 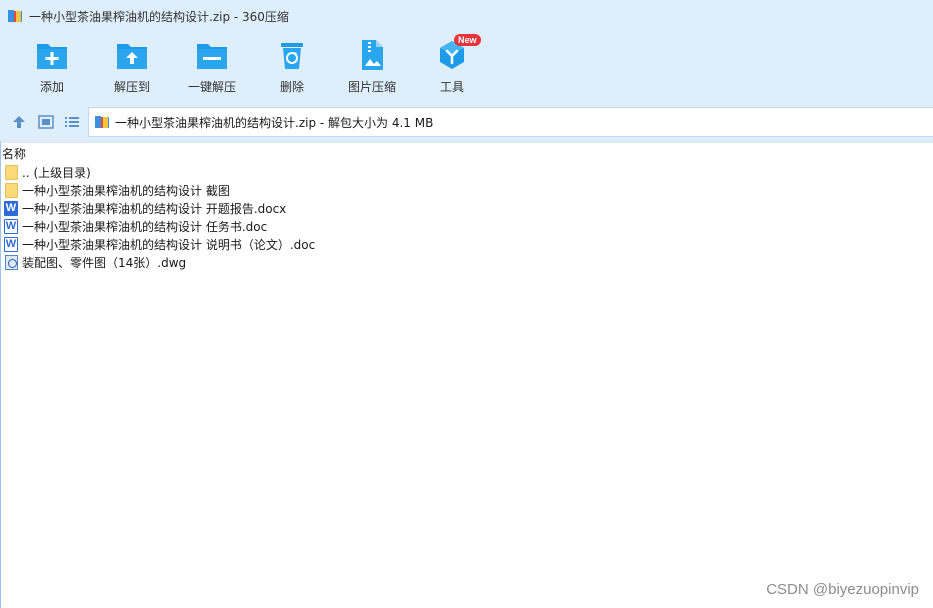 What do you see at coordinates (466, 16) in the screenshot?
I see `title-bar: 一种小型茶油果榨油机的结构设计.zip - 360压缩` at bounding box center [466, 16].